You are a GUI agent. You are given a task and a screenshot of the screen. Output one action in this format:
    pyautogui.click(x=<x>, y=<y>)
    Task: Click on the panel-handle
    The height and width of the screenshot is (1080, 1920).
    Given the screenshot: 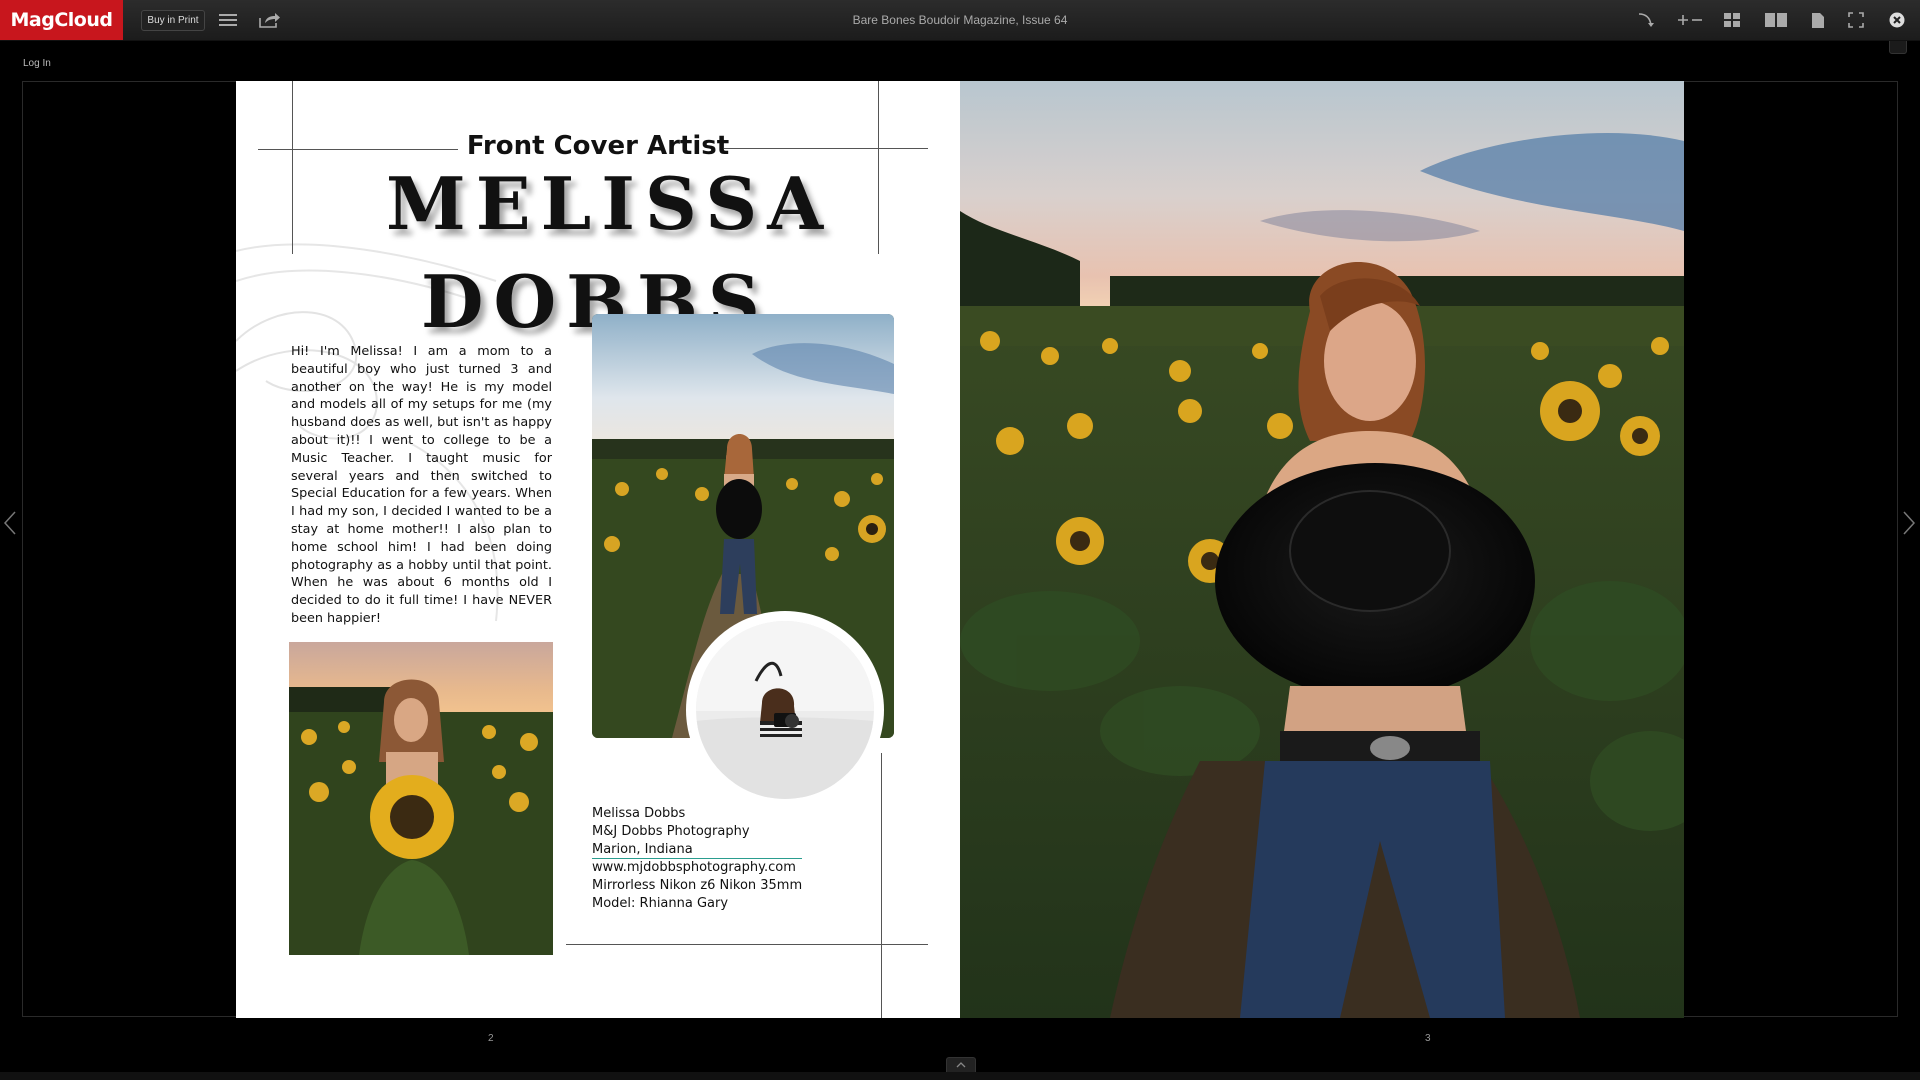 What is the action you would take?
    pyautogui.click(x=1898, y=47)
    